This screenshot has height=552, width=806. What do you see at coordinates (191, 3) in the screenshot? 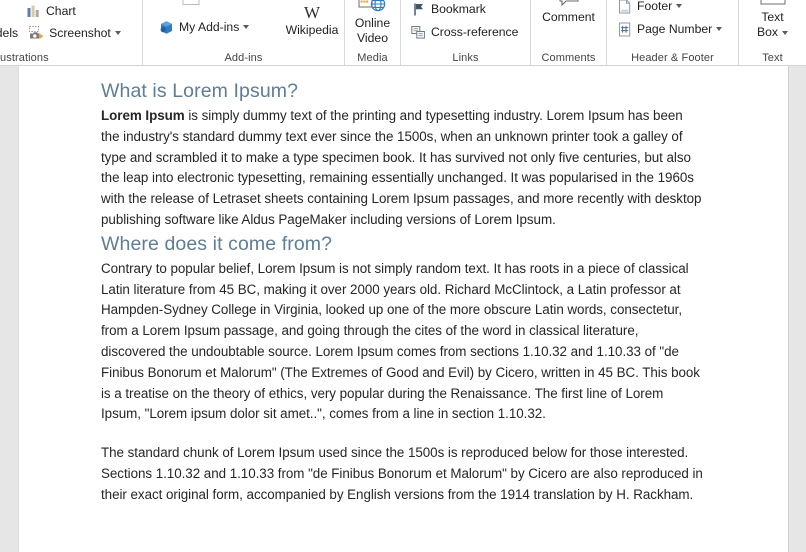
I see `store-icon` at bounding box center [191, 3].